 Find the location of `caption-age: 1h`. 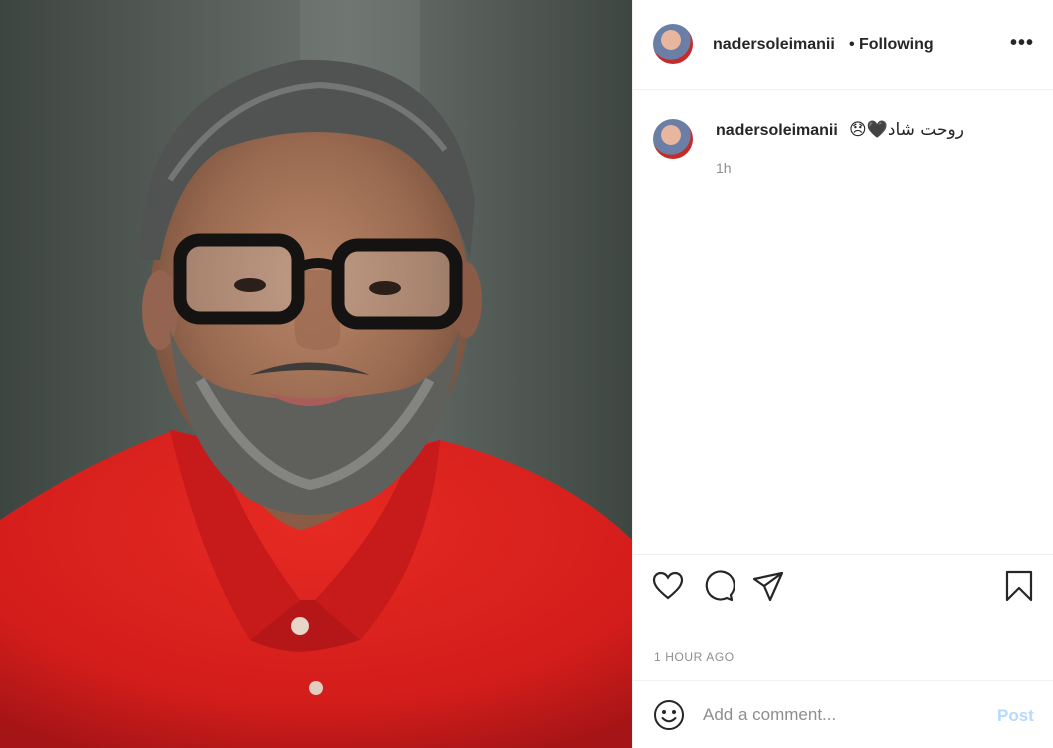

caption-age: 1h is located at coordinates (724, 168).